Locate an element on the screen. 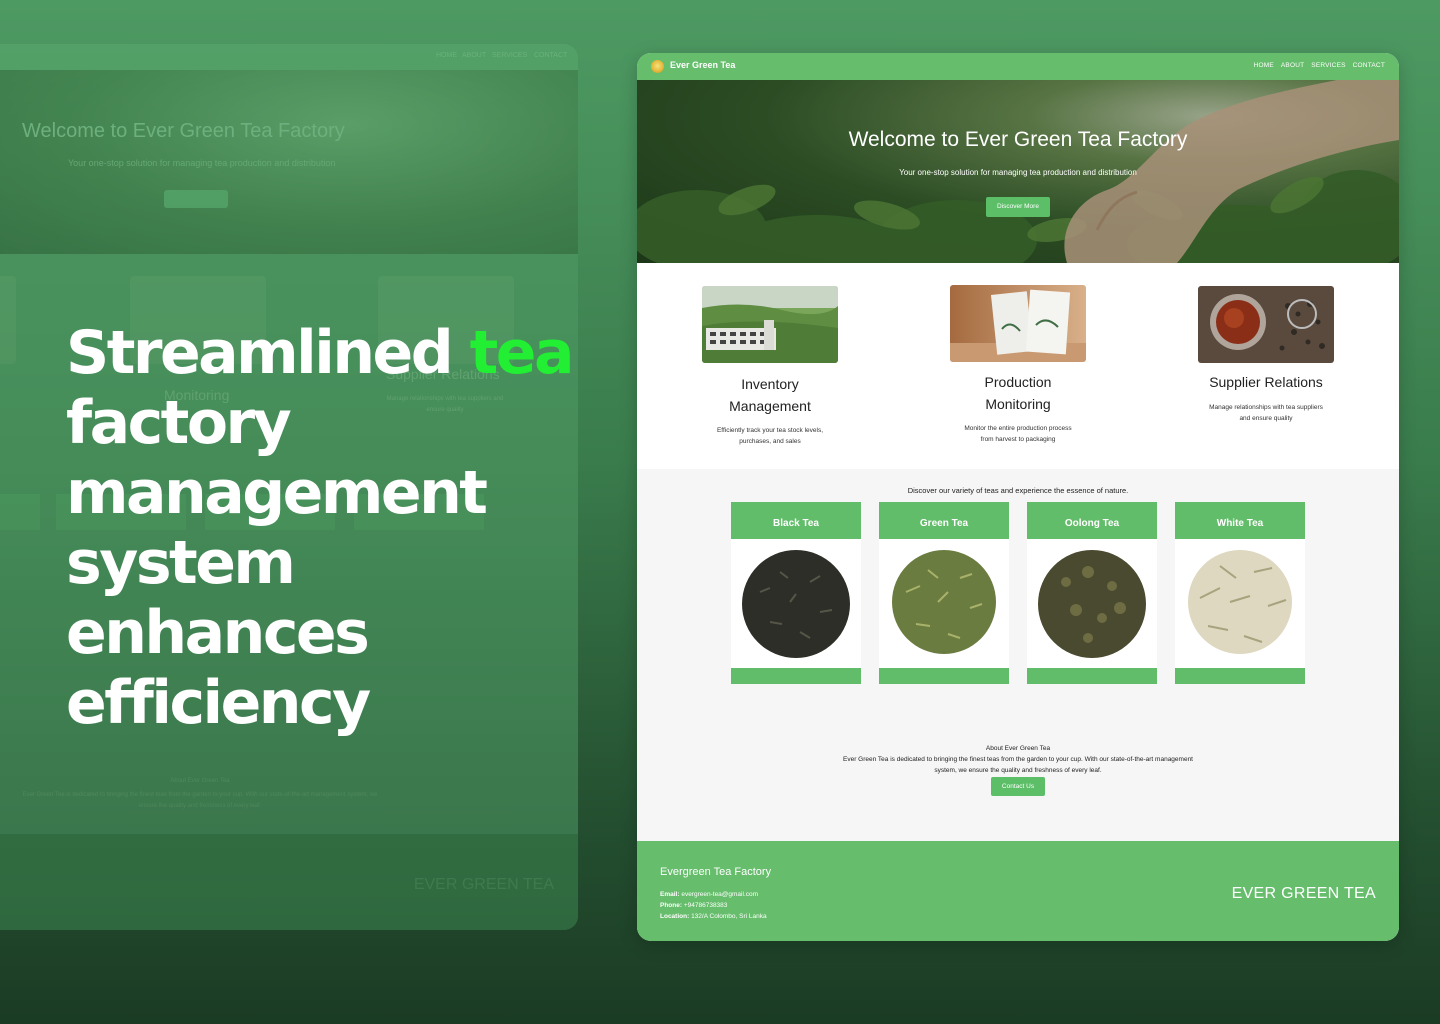 This screenshot has height=1024, width=1440. feature-title-supplier: Supplier Relations is located at coordinates (1266, 382).